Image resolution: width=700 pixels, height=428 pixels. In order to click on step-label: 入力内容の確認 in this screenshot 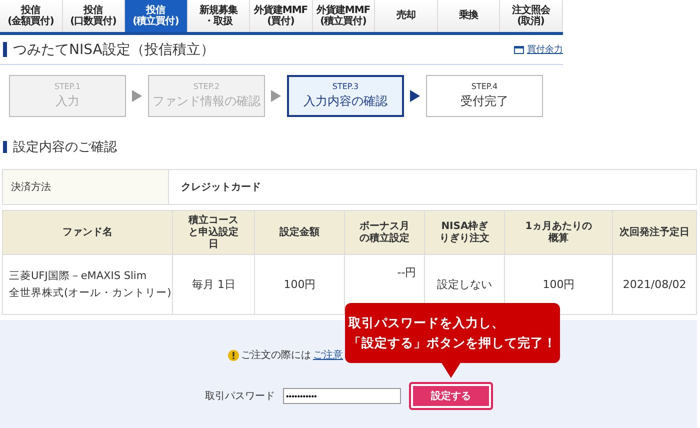, I will do `click(346, 101)`.